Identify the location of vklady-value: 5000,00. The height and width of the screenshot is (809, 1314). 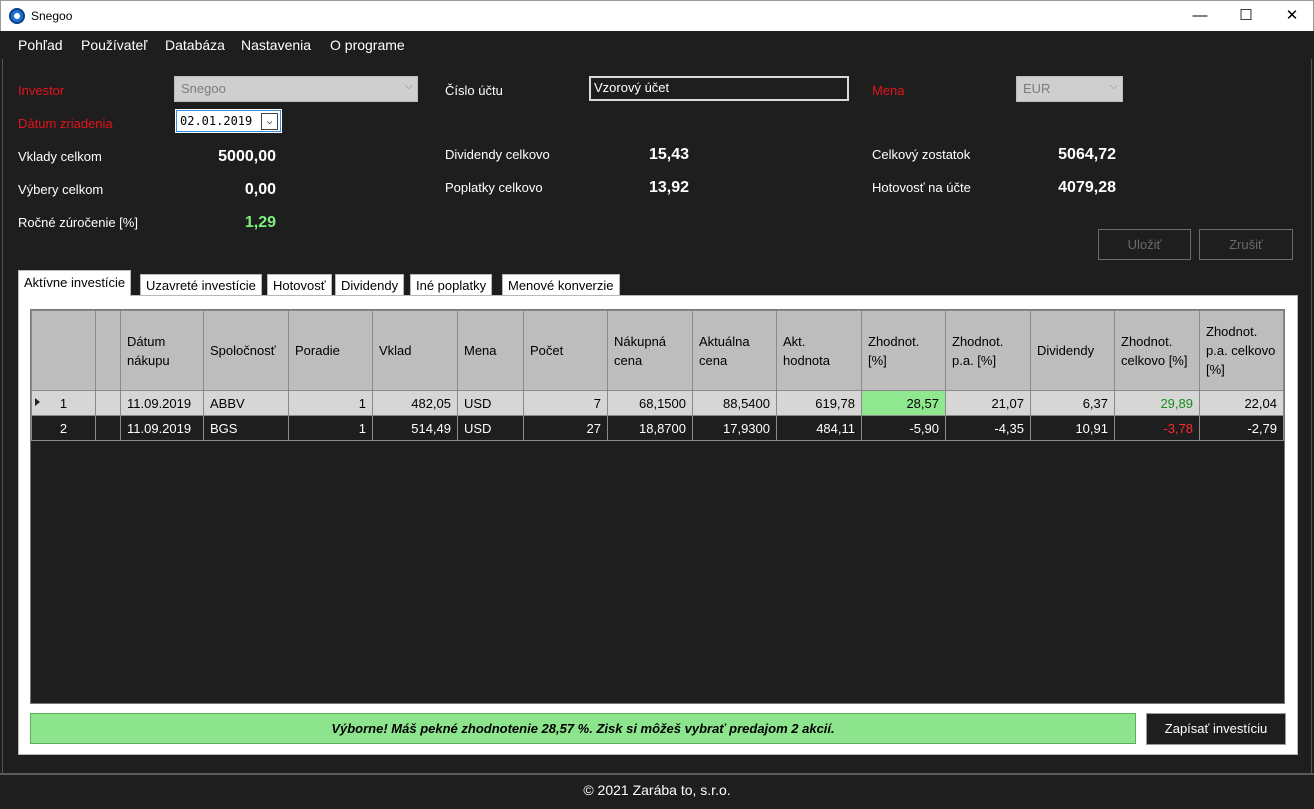
(247, 156).